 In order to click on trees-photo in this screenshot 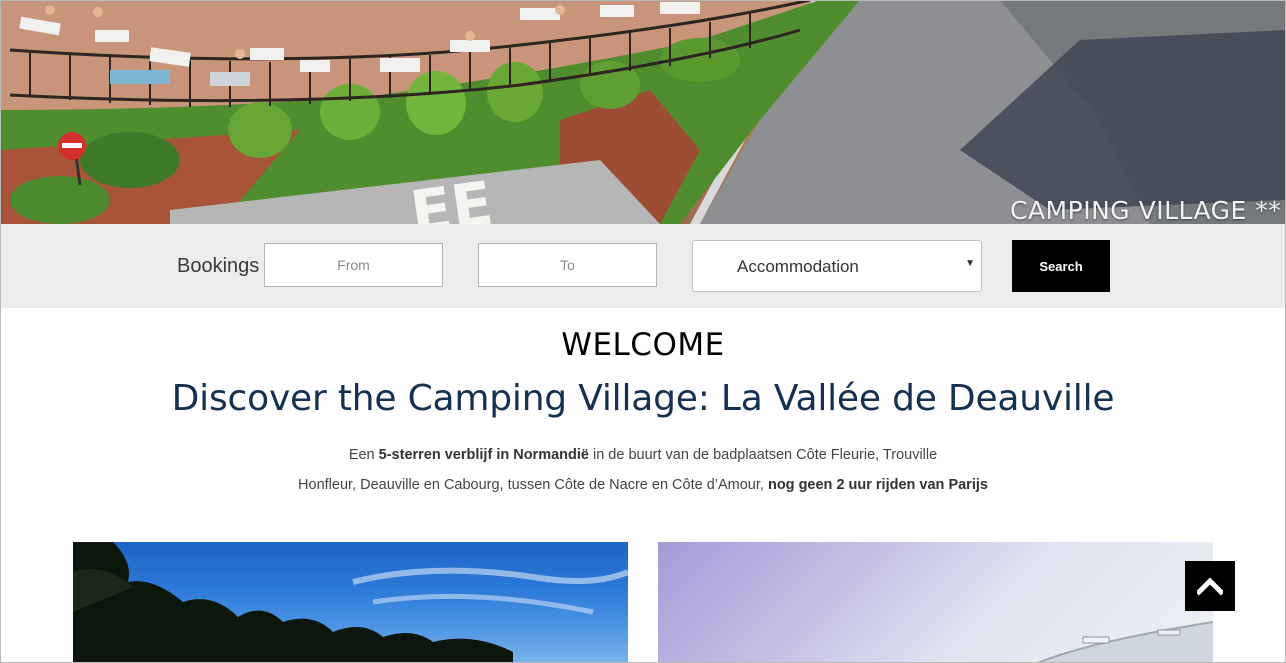, I will do `click(350, 602)`.